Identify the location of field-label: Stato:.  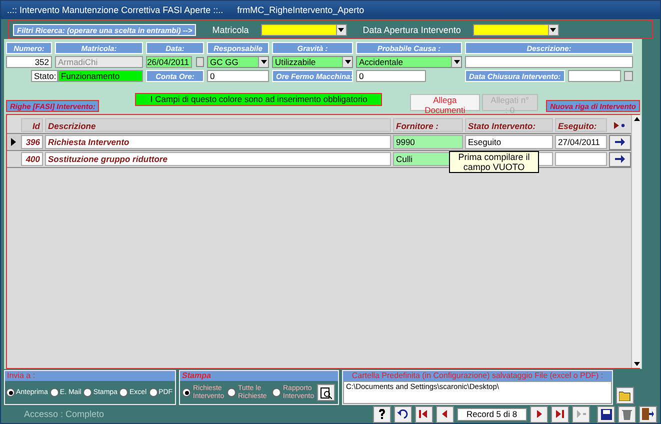
(44, 76).